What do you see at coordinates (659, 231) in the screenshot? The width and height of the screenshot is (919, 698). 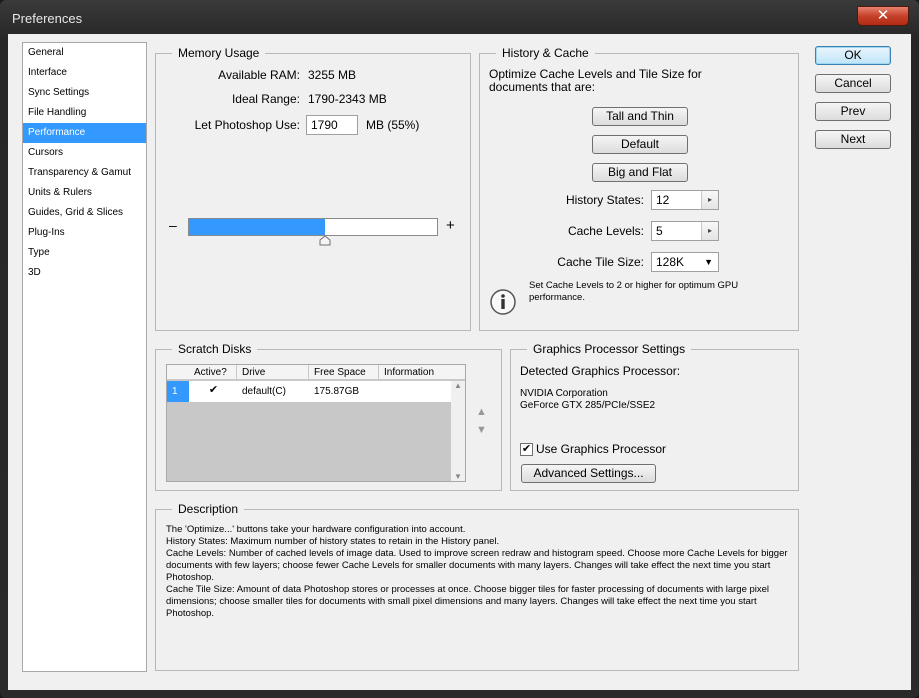 I see `cache-levels-value: 5` at bounding box center [659, 231].